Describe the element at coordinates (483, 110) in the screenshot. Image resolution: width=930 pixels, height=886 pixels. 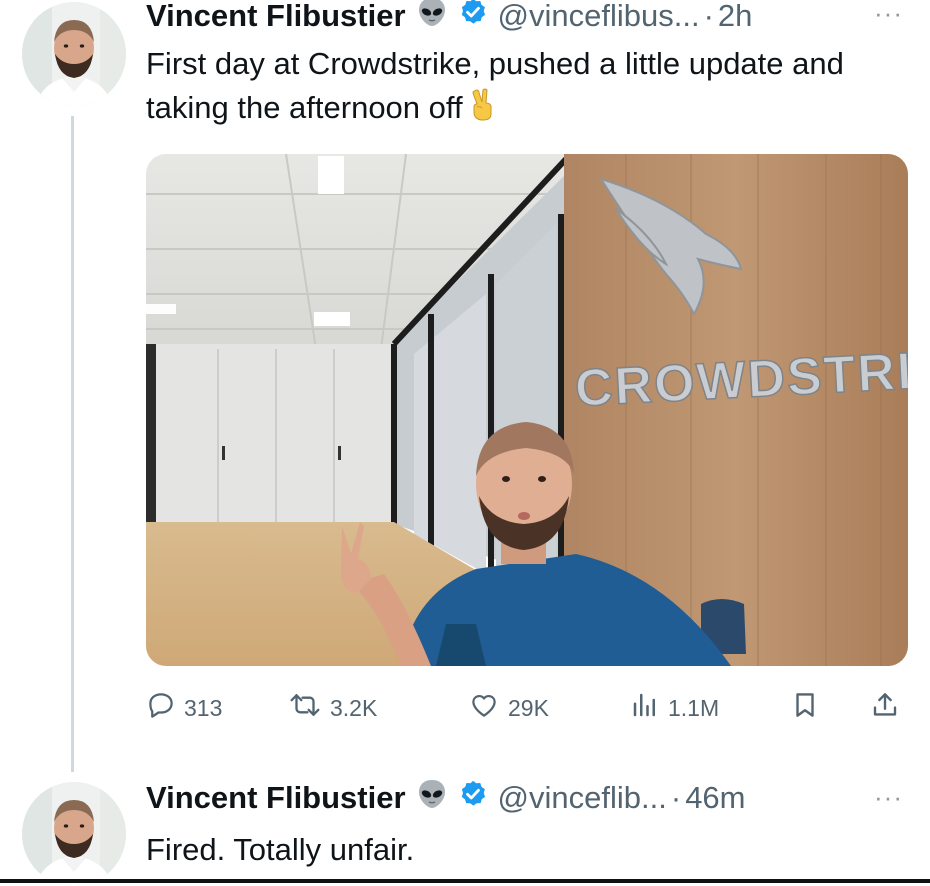
I see `victory-hand-icon` at that location.